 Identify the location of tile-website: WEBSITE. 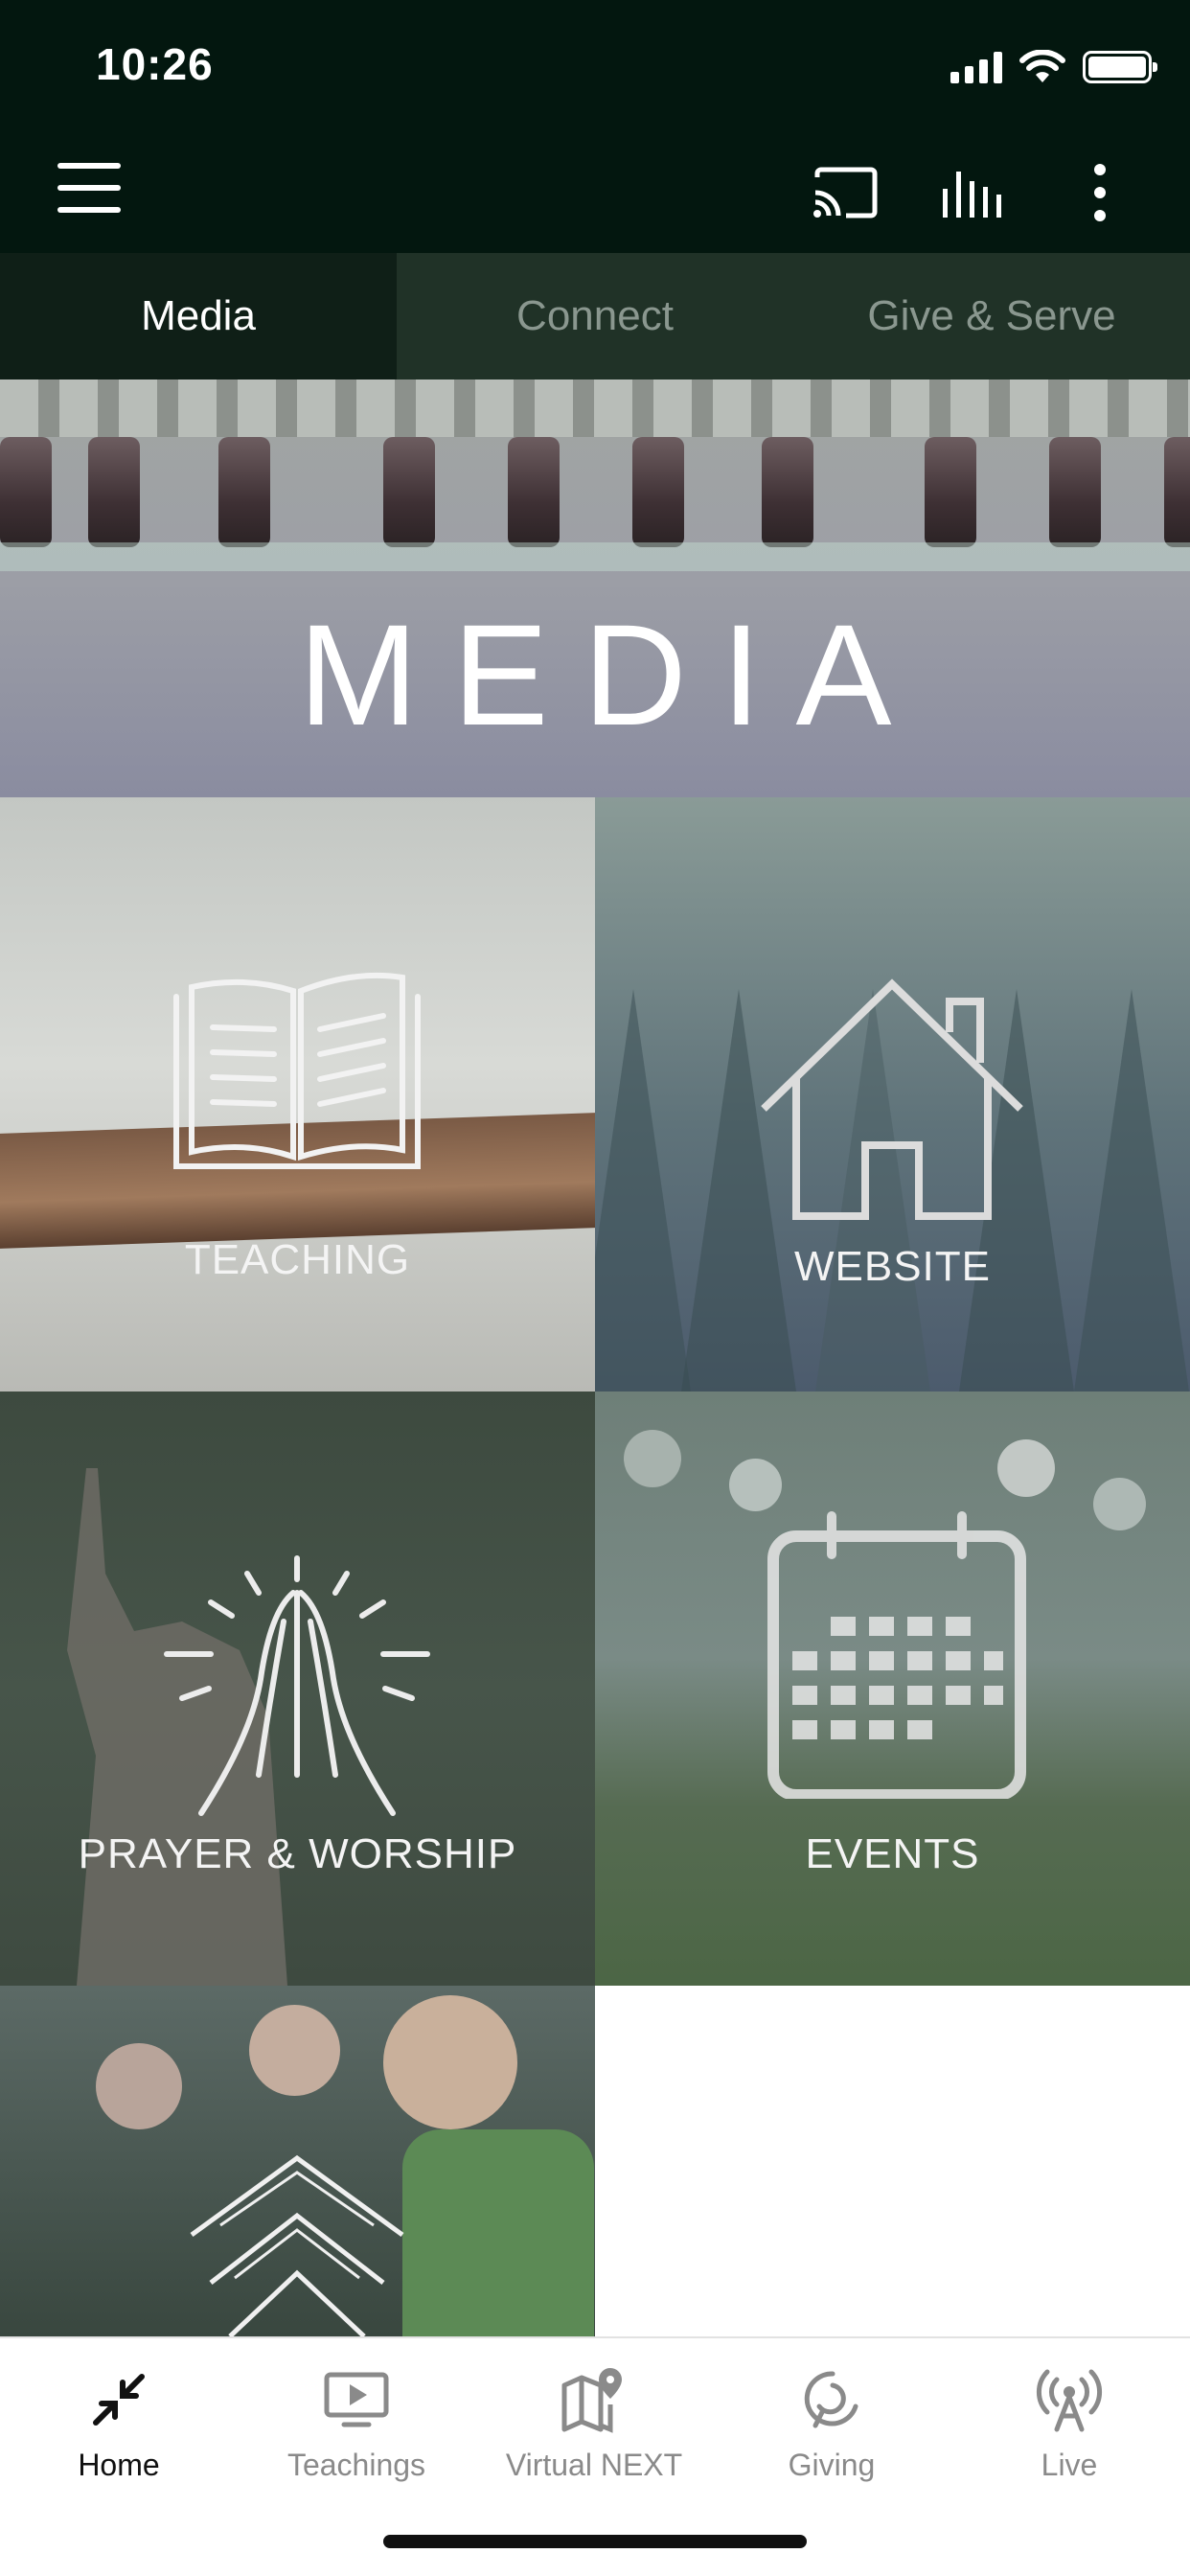
(893, 1094).